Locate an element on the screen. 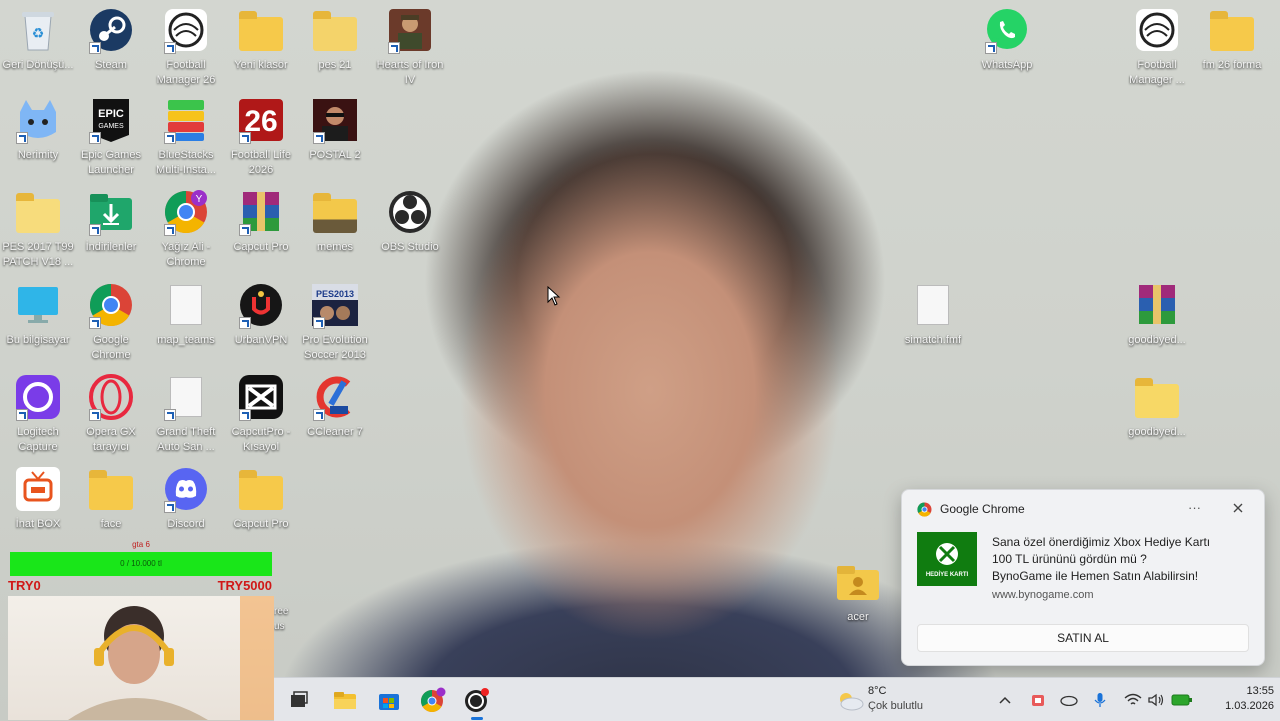 The width and height of the screenshot is (1280, 721). desktop-icon-label: Logitech Capture is located at coordinates (38, 439).